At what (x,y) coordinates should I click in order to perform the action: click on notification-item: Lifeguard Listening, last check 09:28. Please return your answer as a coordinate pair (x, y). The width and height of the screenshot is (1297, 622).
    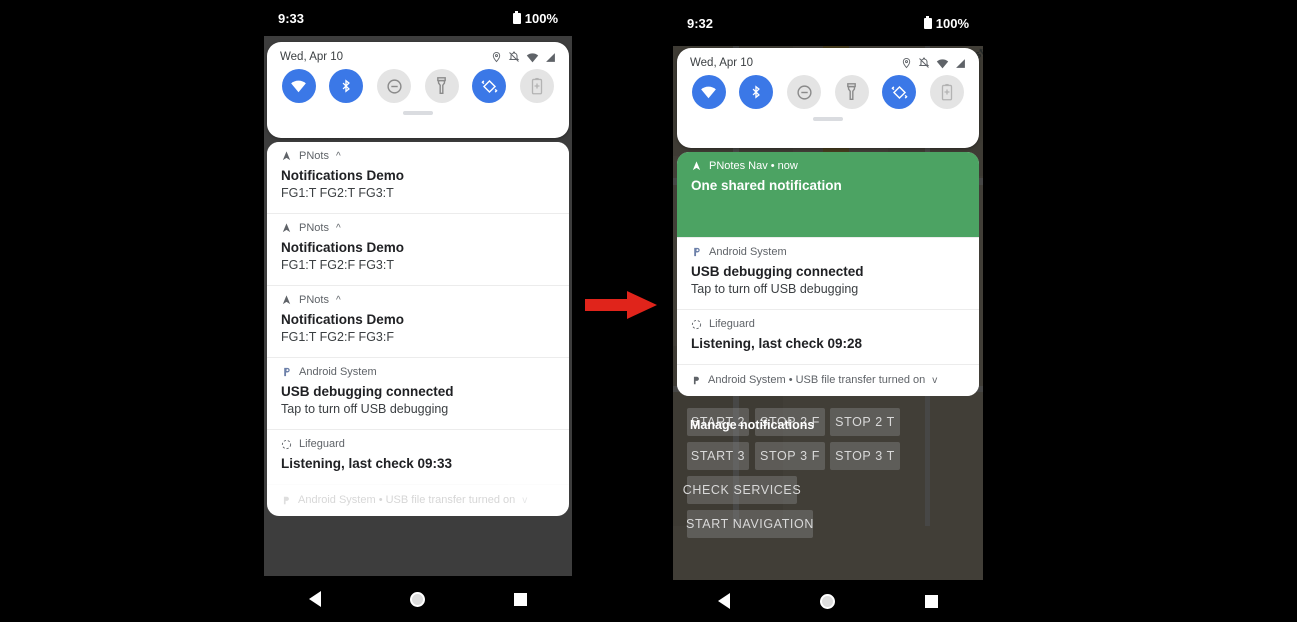
    Looking at the image, I should click on (828, 336).